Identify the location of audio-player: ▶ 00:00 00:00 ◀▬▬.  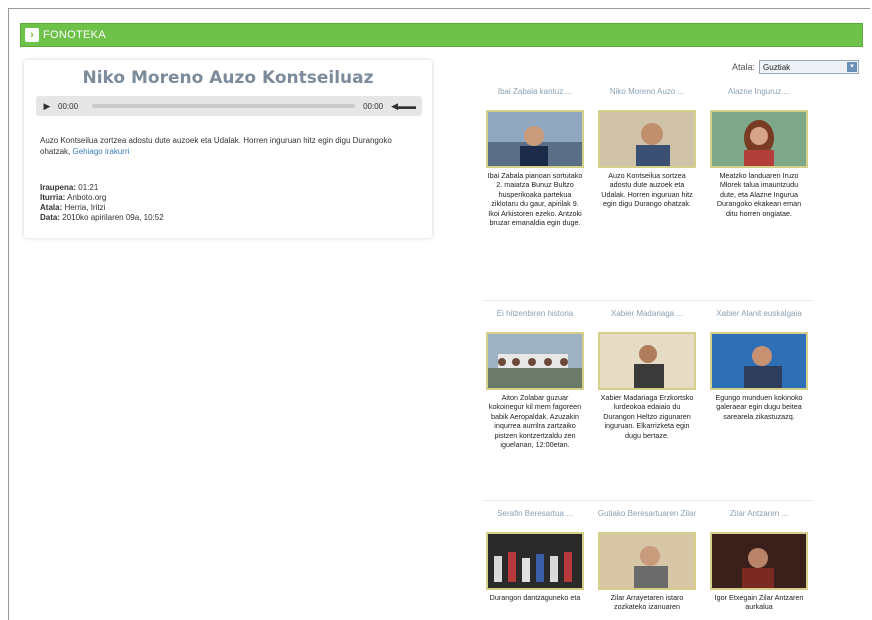
(229, 106).